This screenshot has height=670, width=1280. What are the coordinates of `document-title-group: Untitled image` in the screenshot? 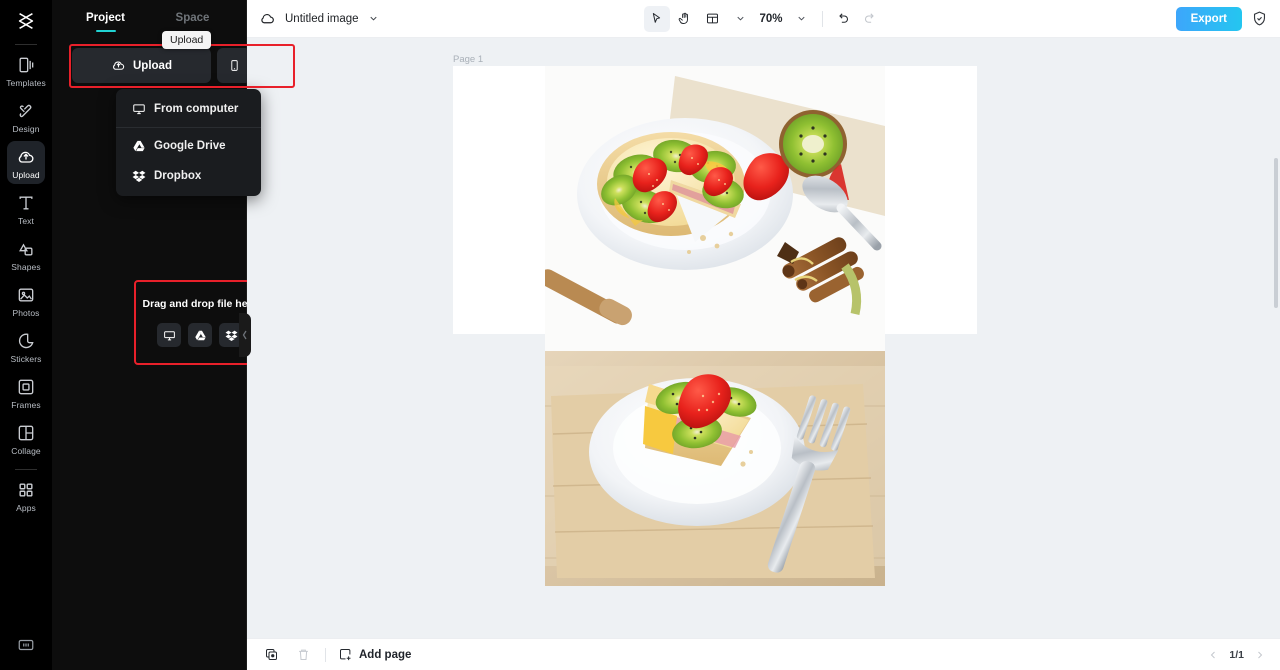 It's located at (319, 18).